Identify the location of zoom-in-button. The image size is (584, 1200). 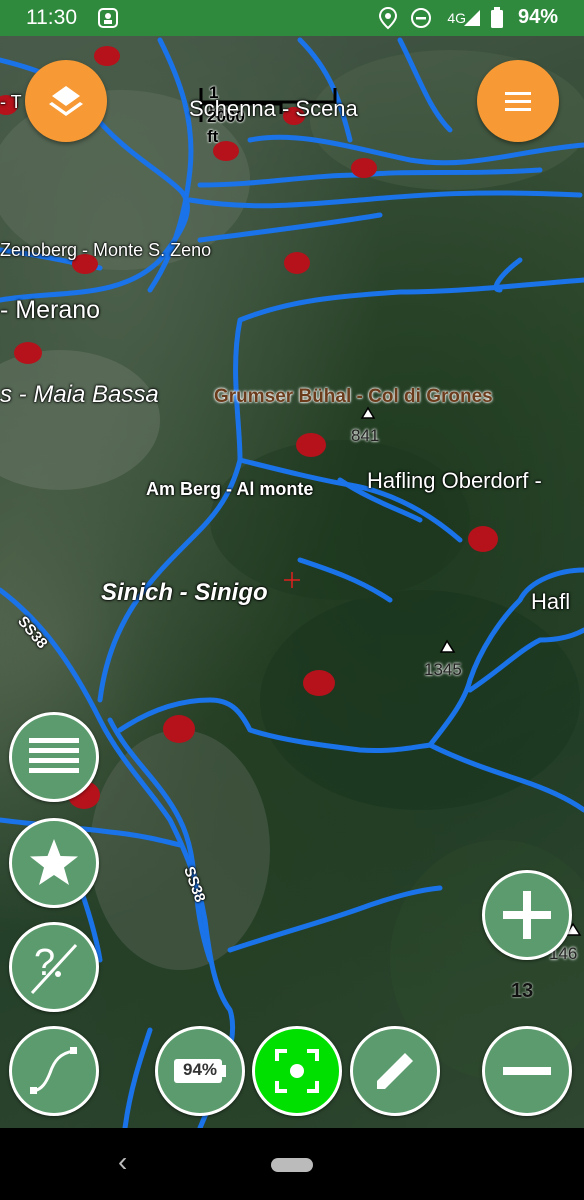
(527, 915).